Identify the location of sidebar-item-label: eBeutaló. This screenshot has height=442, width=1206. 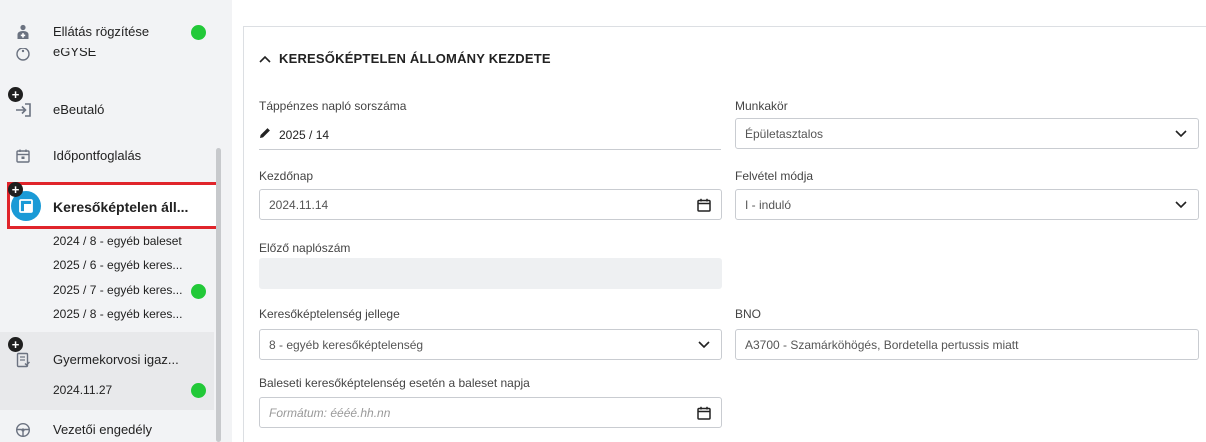
(79, 109).